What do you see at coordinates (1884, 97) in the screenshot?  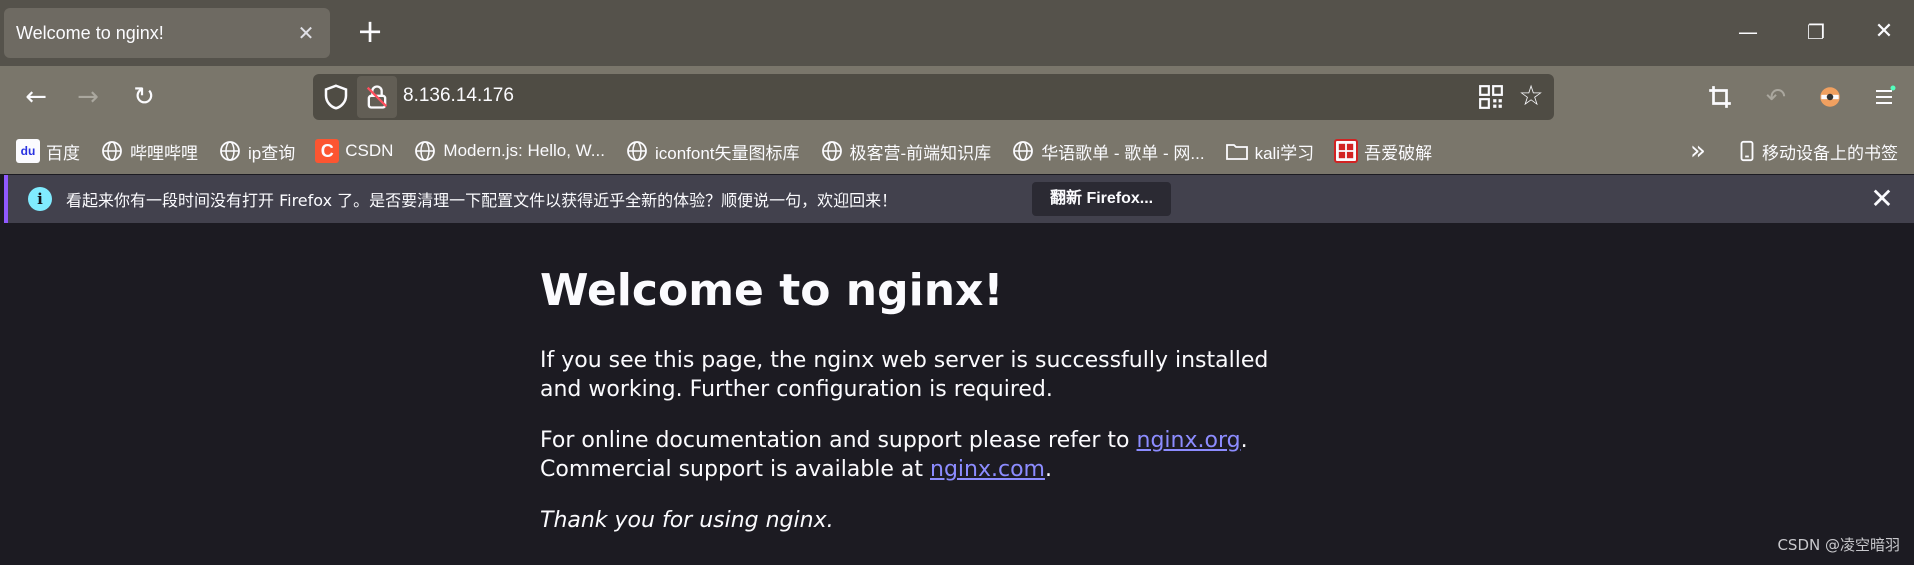 I see `menu-icon` at bounding box center [1884, 97].